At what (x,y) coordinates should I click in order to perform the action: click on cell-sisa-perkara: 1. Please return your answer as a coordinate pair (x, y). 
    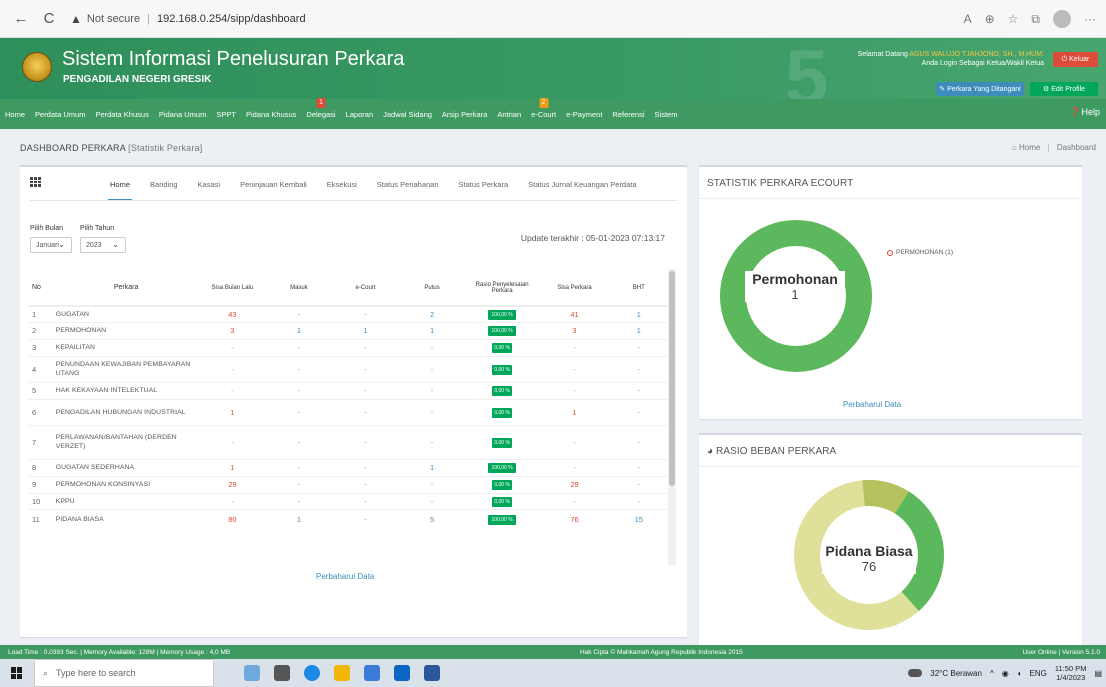
    Looking at the image, I should click on (574, 411).